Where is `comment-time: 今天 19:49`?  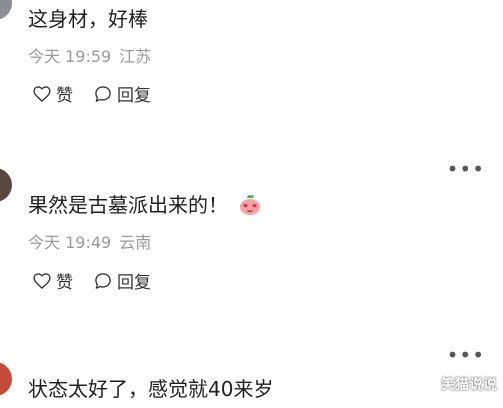 comment-time: 今天 19:49 is located at coordinates (70, 242).